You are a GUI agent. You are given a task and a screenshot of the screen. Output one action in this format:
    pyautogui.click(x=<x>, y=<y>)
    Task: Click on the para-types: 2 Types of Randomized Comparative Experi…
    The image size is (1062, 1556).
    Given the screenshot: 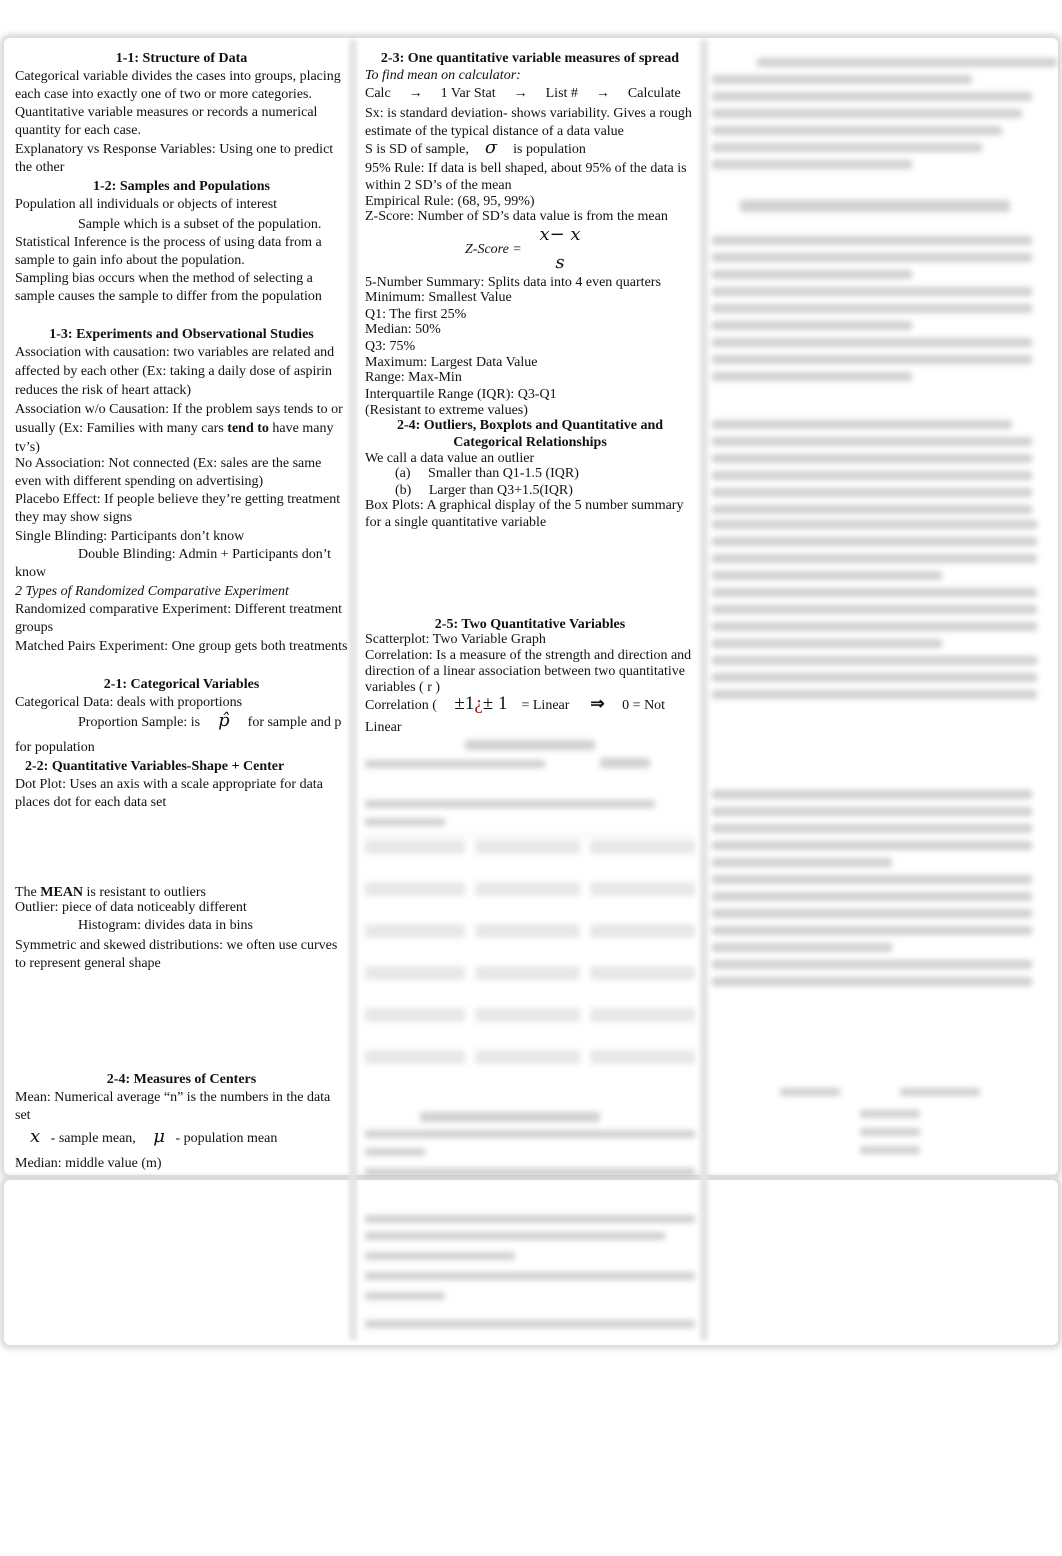 What is the action you would take?
    pyautogui.click(x=152, y=591)
    